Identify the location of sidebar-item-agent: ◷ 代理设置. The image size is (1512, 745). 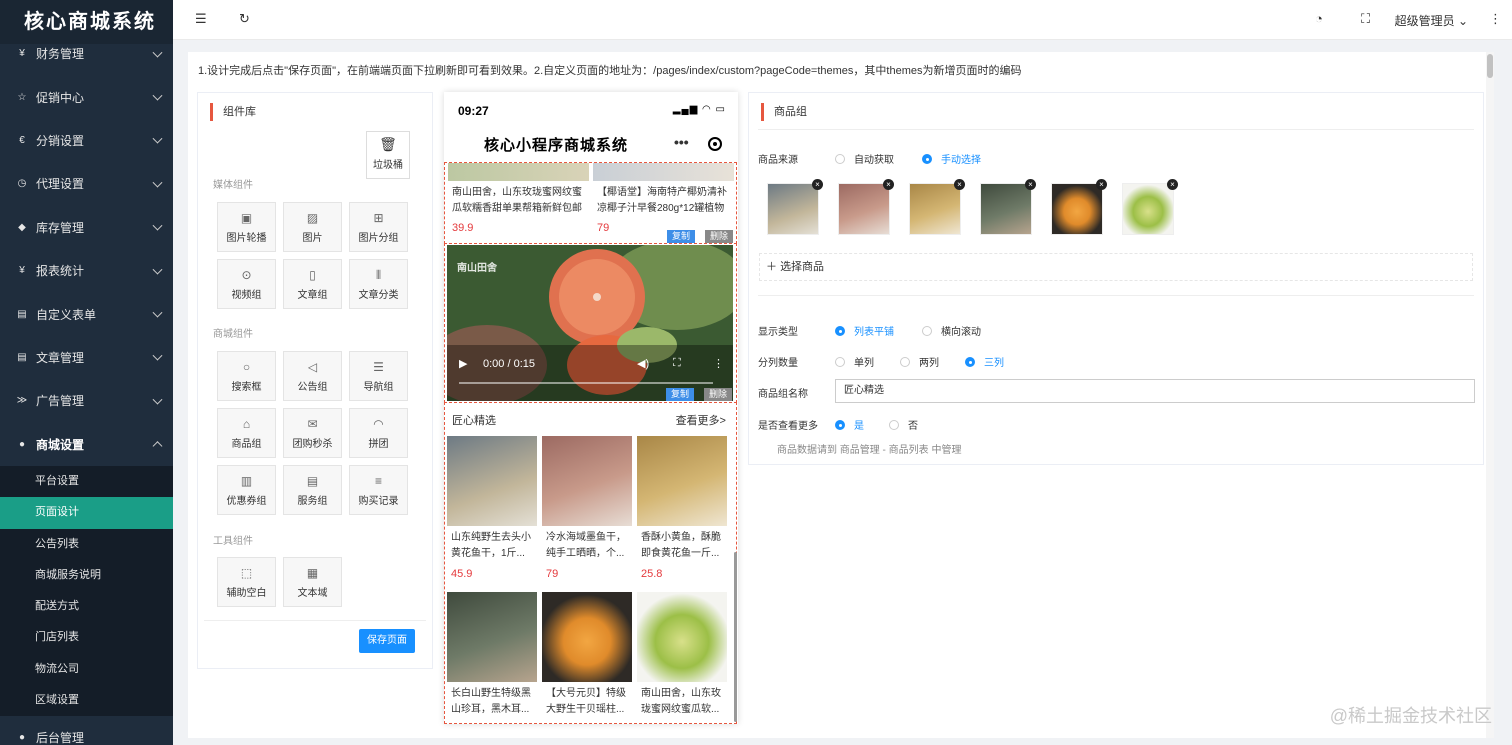
(86, 183).